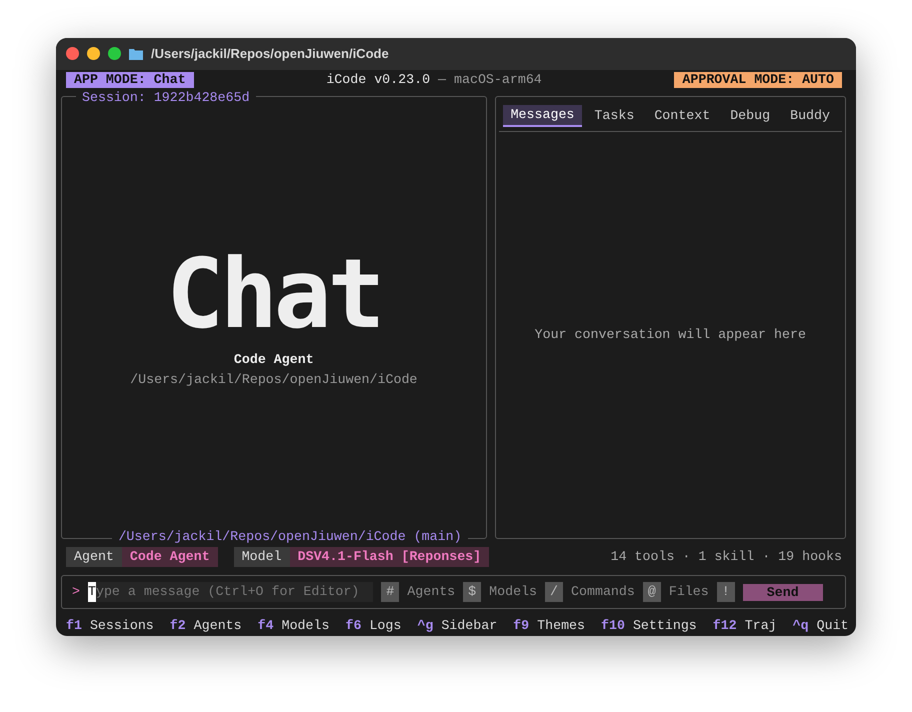 The width and height of the screenshot is (912, 712). What do you see at coordinates (94, 557) in the screenshot?
I see `chip-label: Agent` at bounding box center [94, 557].